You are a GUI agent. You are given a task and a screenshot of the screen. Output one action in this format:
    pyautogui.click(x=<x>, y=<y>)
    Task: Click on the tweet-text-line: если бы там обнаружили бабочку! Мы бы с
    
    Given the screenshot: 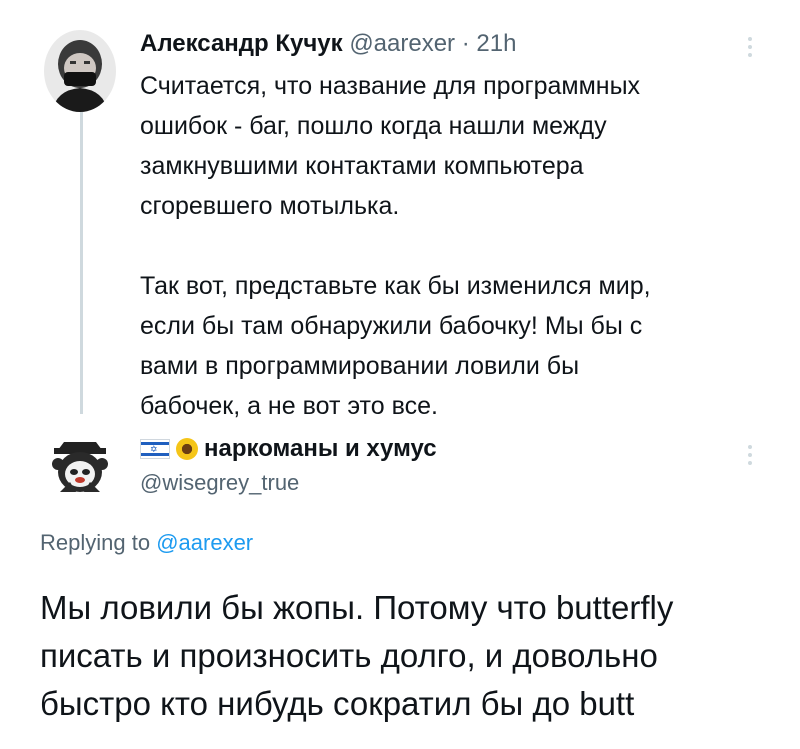 What is the action you would take?
    pyautogui.click(x=391, y=326)
    